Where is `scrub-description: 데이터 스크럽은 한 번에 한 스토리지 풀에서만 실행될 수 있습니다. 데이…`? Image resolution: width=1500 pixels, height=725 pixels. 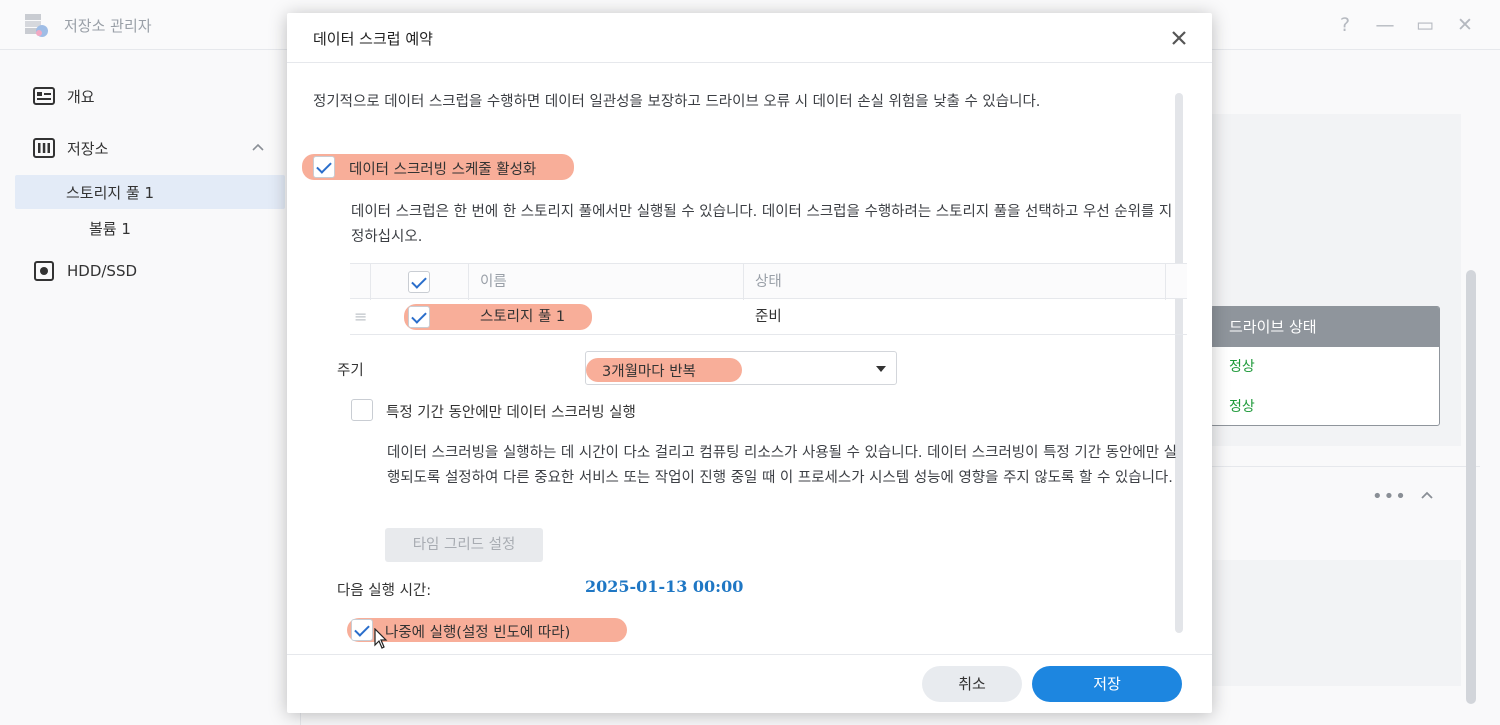
scrub-description: 데이터 스크럽은 한 번에 한 스토리지 풀에서만 실행될 수 있습니다. 데이… is located at coordinates (762, 224).